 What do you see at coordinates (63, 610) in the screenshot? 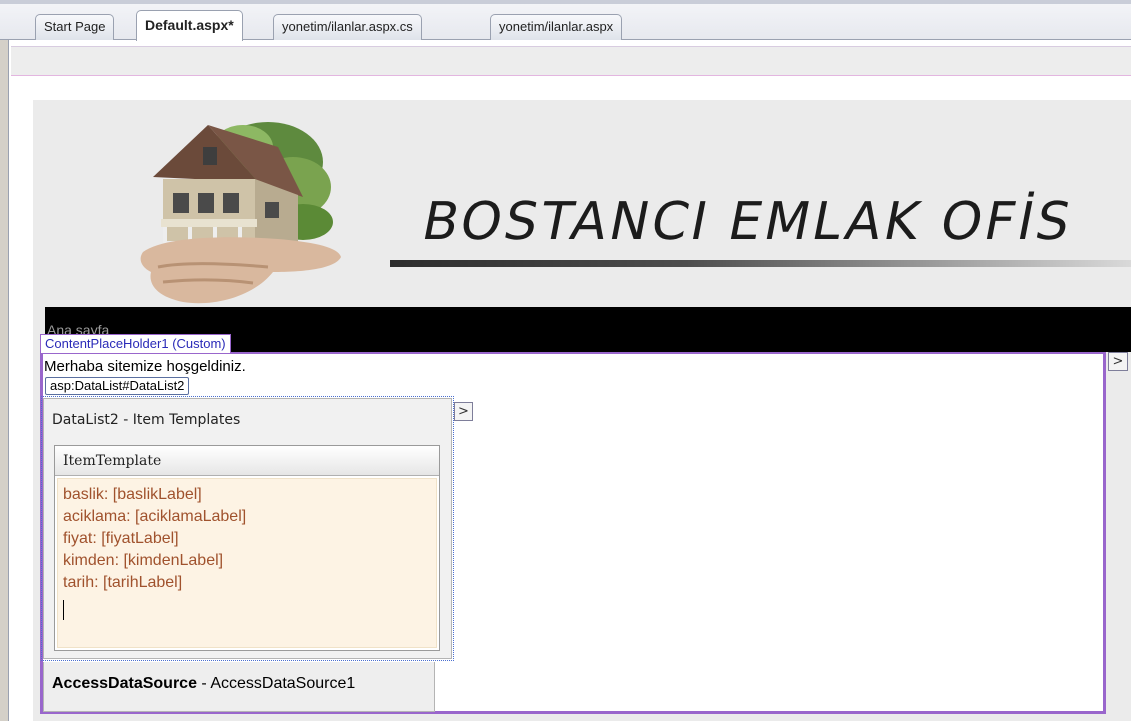
I see `text-caret` at bounding box center [63, 610].